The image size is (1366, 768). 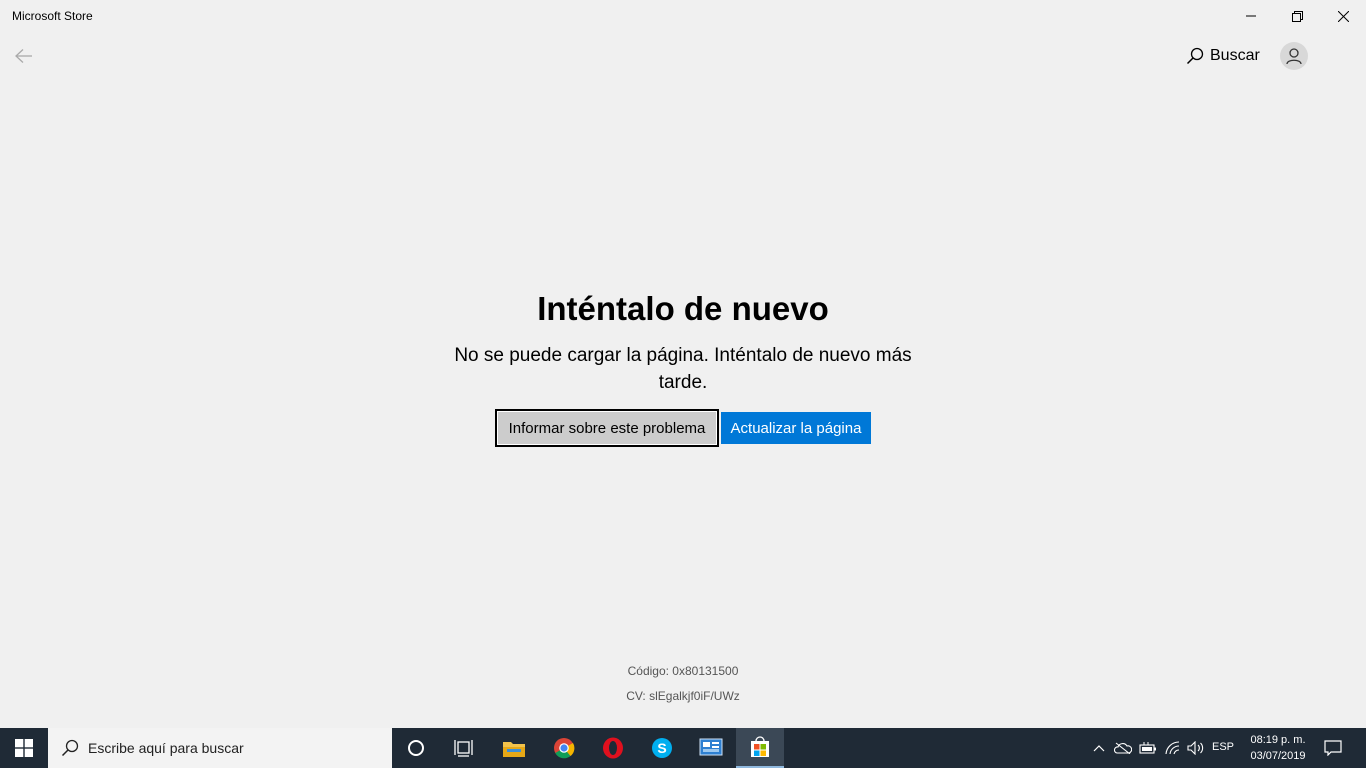 I want to click on start-button, so click(x=24, y=748).